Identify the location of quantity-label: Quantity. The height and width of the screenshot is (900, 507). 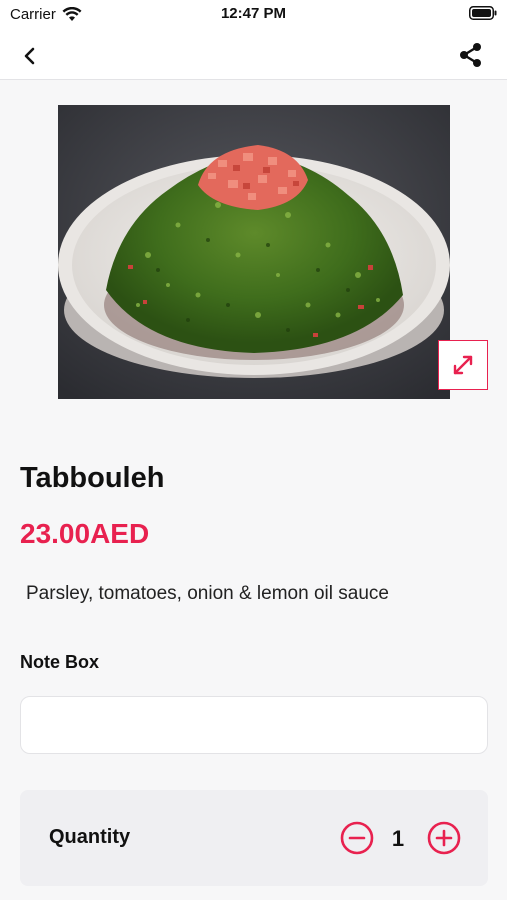
(90, 837).